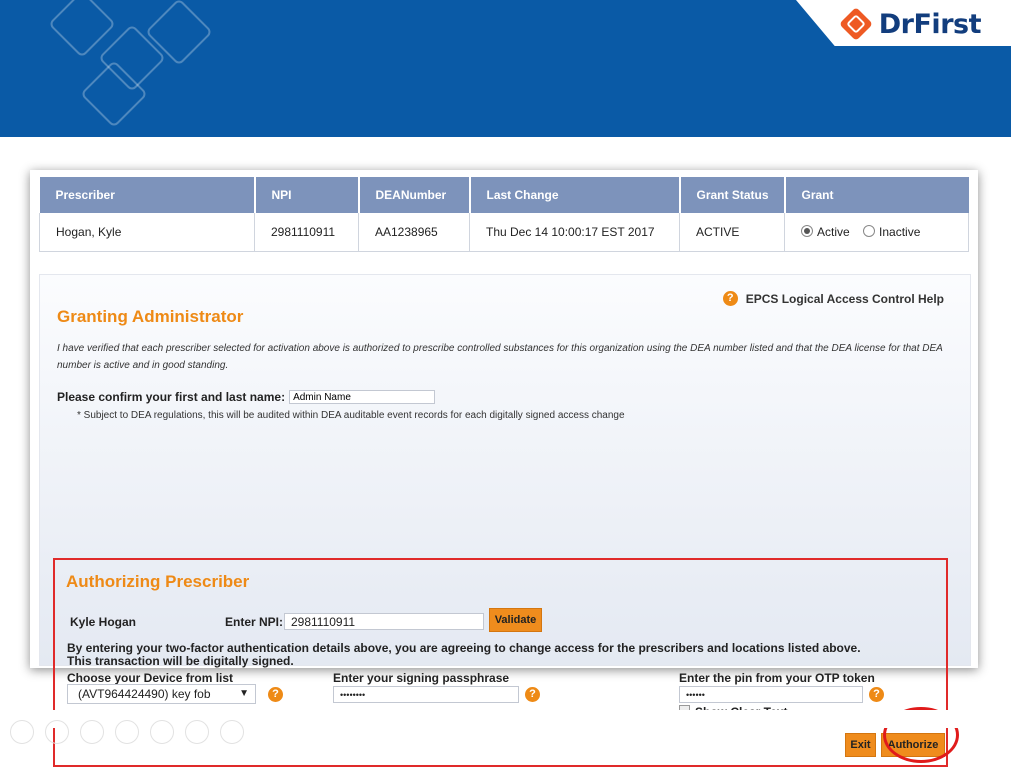 The width and height of the screenshot is (1011, 767). What do you see at coordinates (147, 232) in the screenshot?
I see `cell-prescriber: Hogan, Kyle` at bounding box center [147, 232].